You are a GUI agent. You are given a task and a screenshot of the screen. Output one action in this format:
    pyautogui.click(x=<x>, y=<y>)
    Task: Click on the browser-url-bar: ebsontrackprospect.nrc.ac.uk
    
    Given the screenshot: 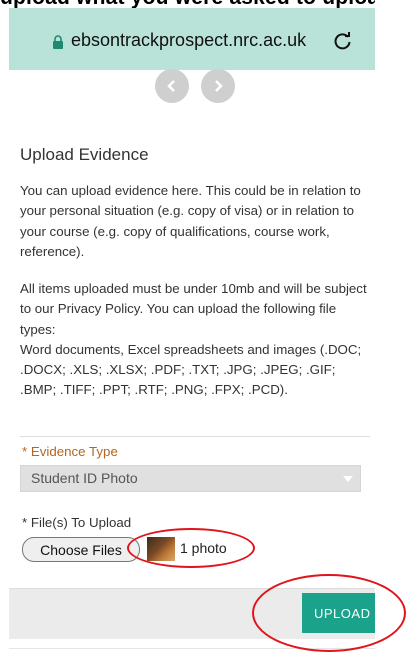 What is the action you would take?
    pyautogui.click(x=192, y=39)
    